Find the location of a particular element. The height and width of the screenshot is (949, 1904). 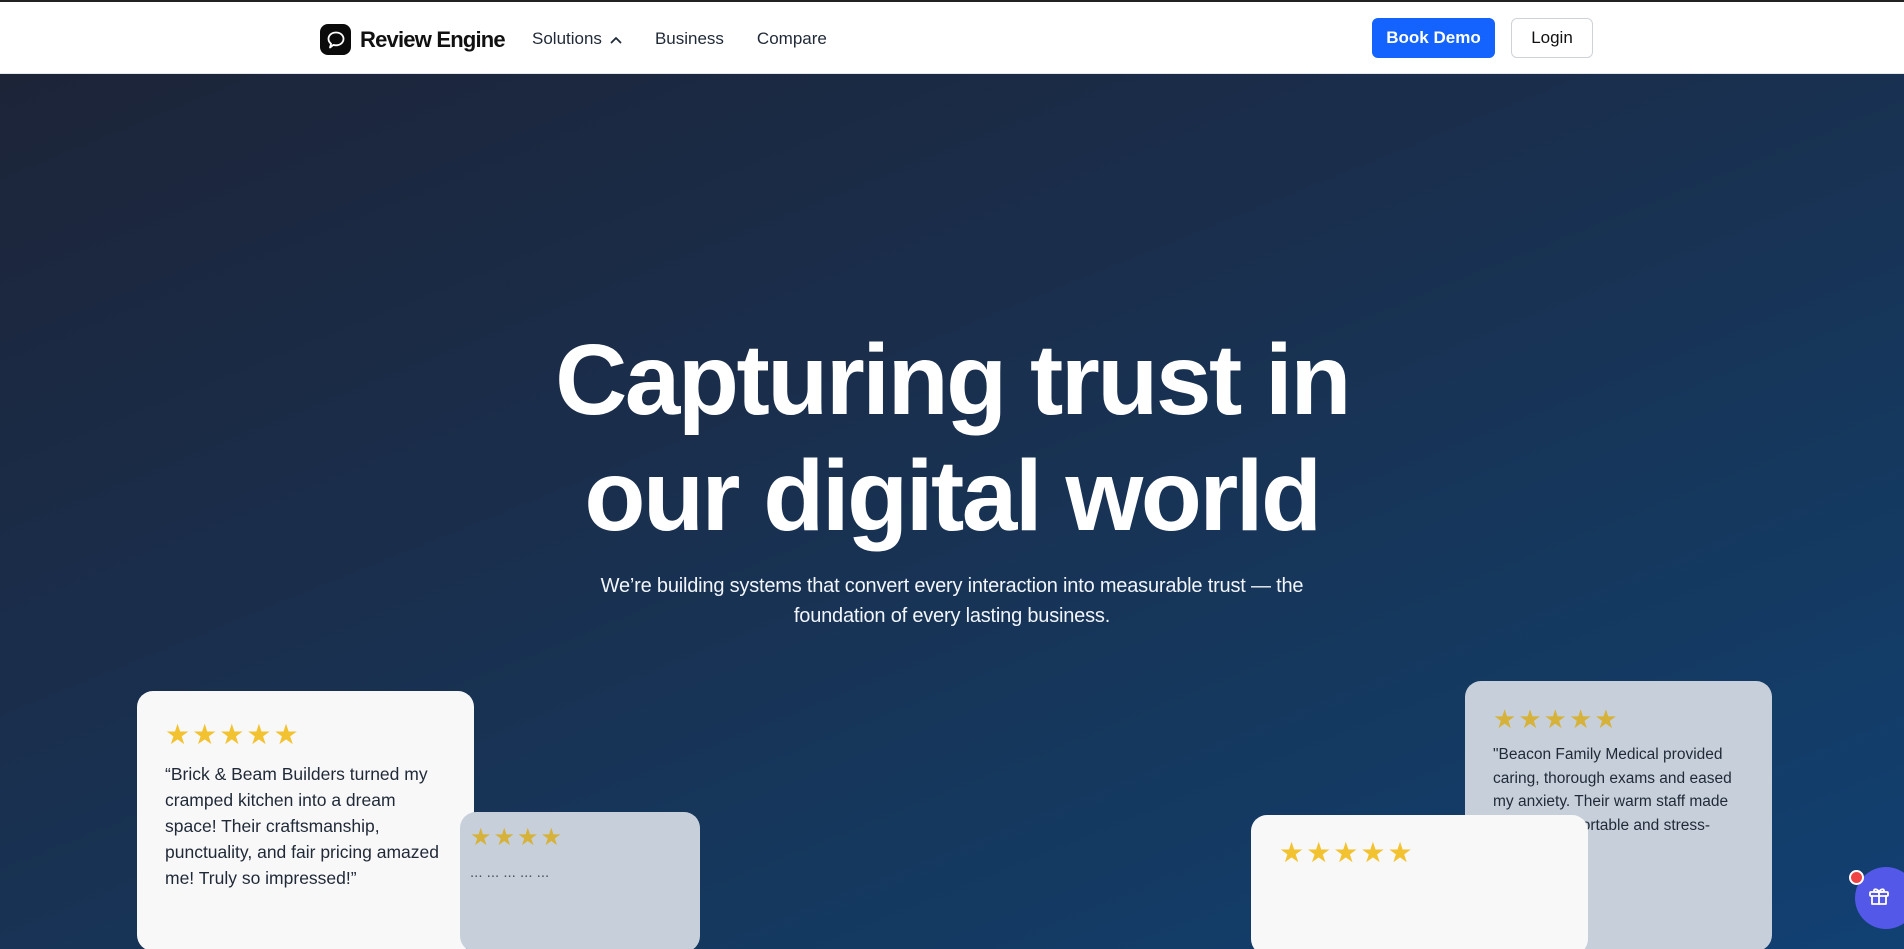

review-line: caring, thorough exams and eased is located at coordinates (1612, 778).